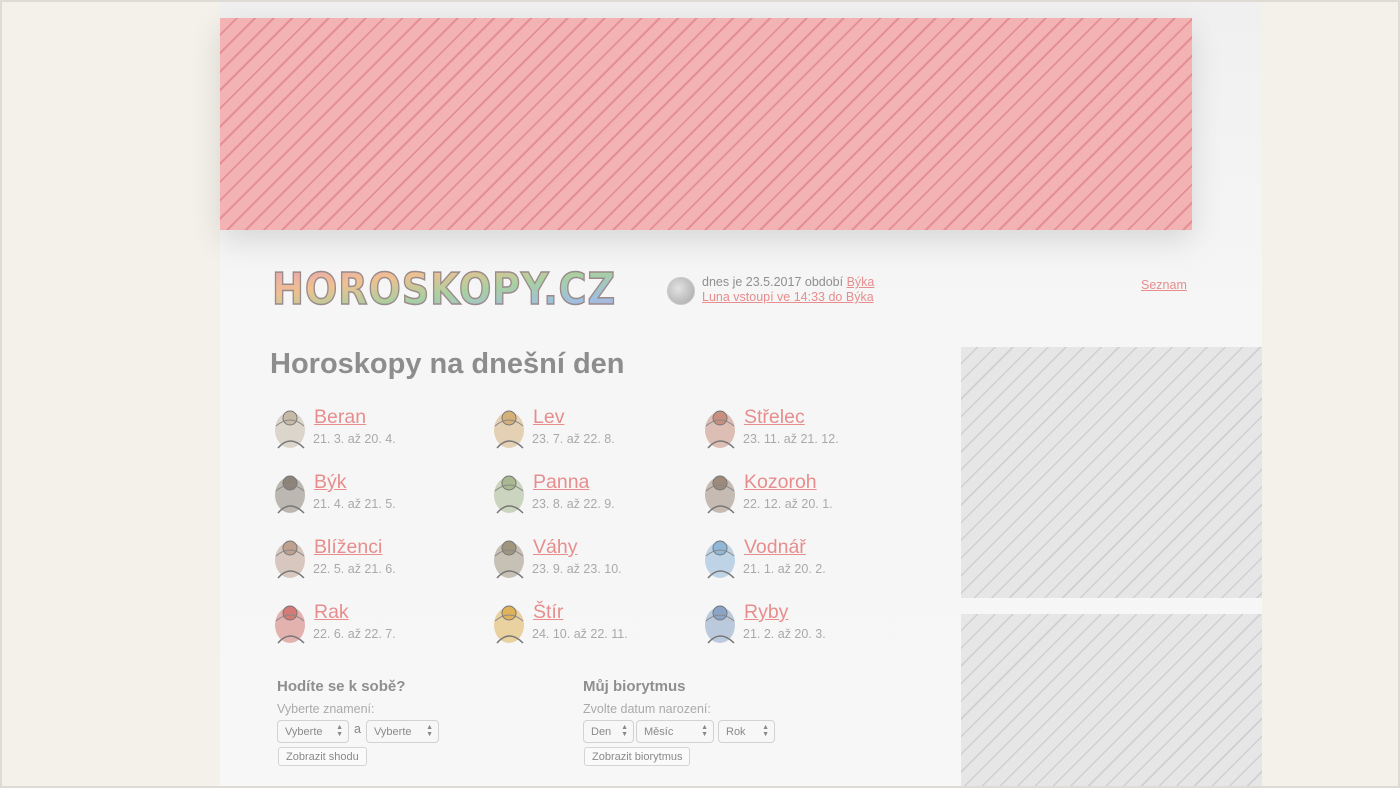  I want to click on zodiac-sign-name: Rak, so click(331, 612).